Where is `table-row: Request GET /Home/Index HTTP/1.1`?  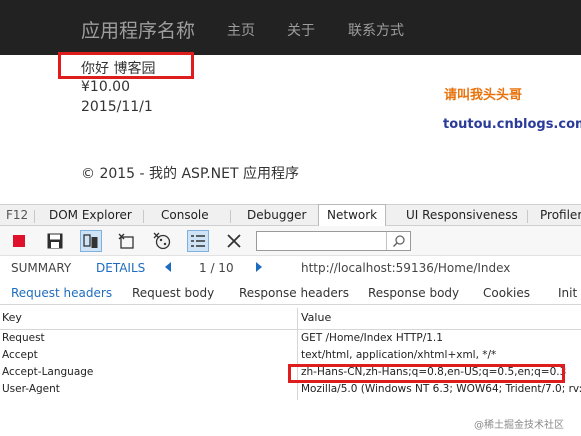
table-row: Request GET /Home/Index HTTP/1.1 is located at coordinates (290, 339).